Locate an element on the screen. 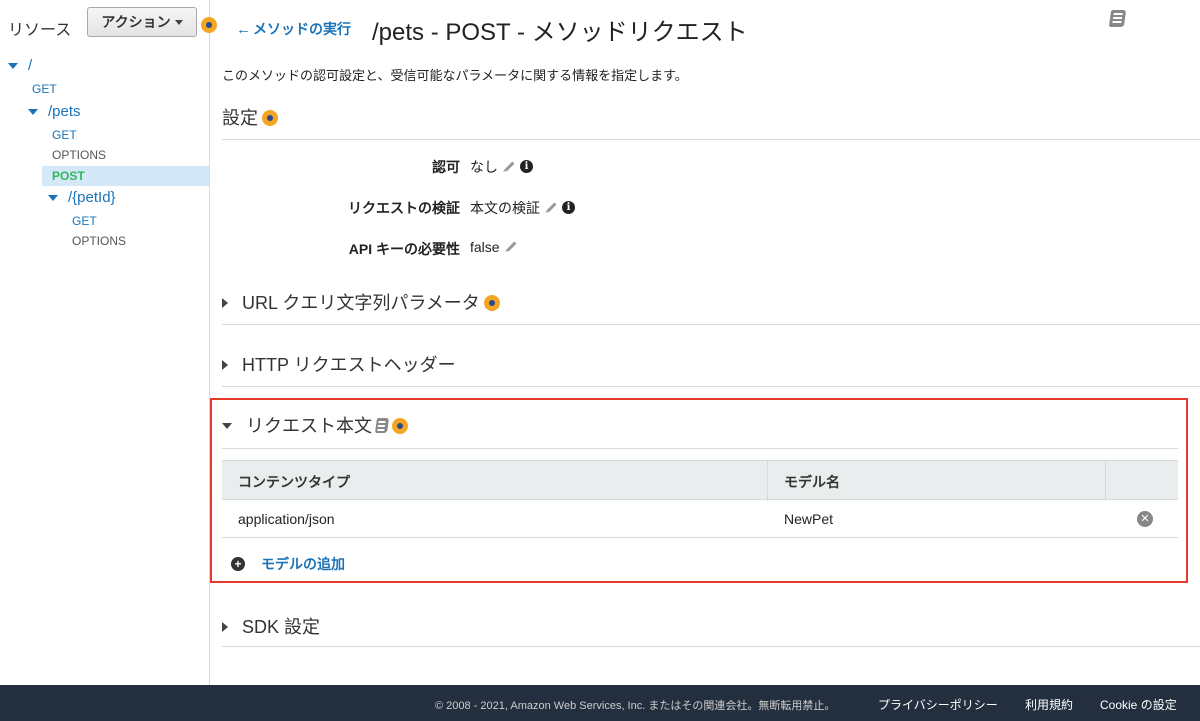  field-label-authorization: 認可 is located at coordinates (446, 167).